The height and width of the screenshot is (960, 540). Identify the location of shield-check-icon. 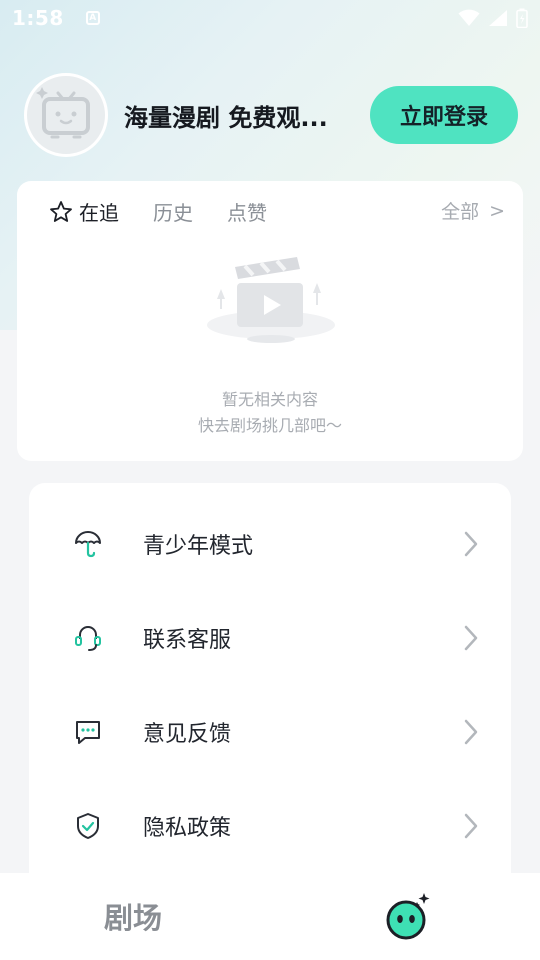
(88, 826).